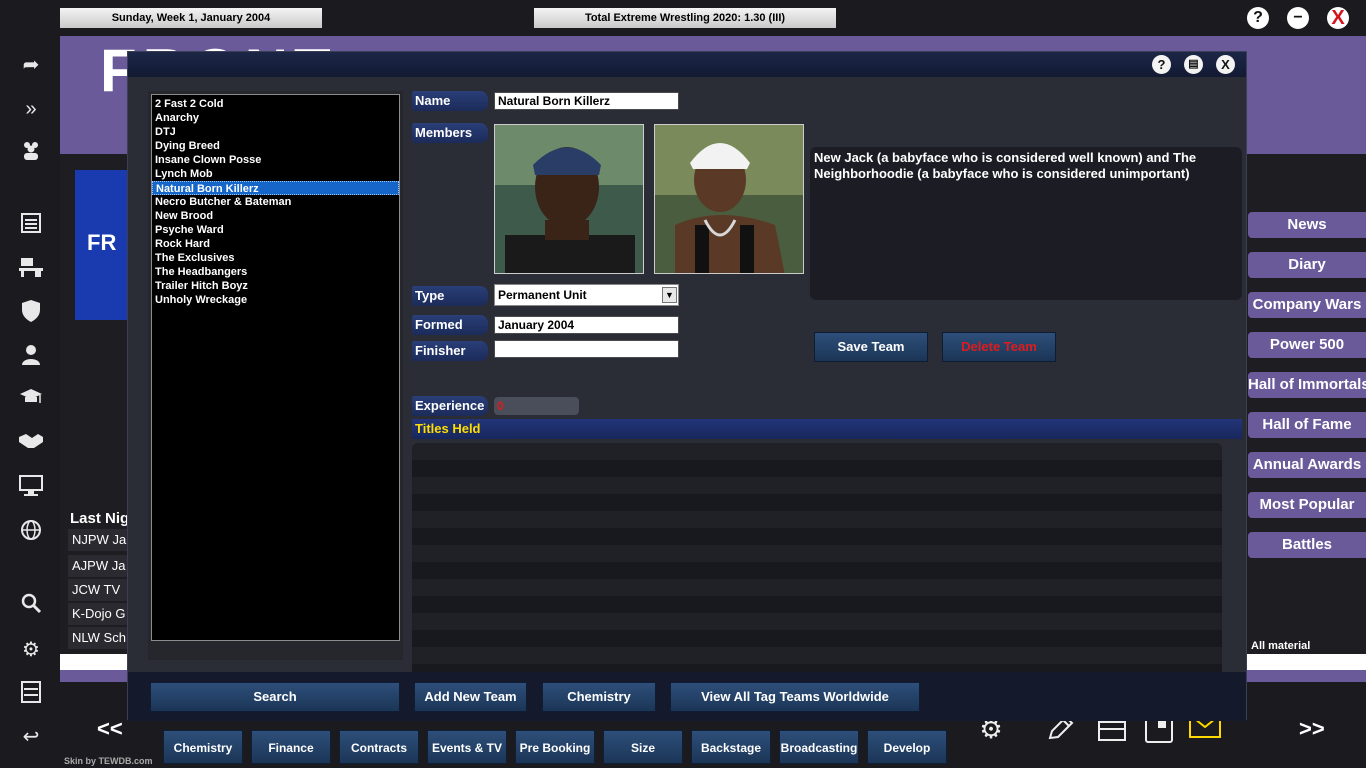 The width and height of the screenshot is (1366, 768). Describe the element at coordinates (275, 118) in the screenshot. I see `list-item: Anarchy` at that location.